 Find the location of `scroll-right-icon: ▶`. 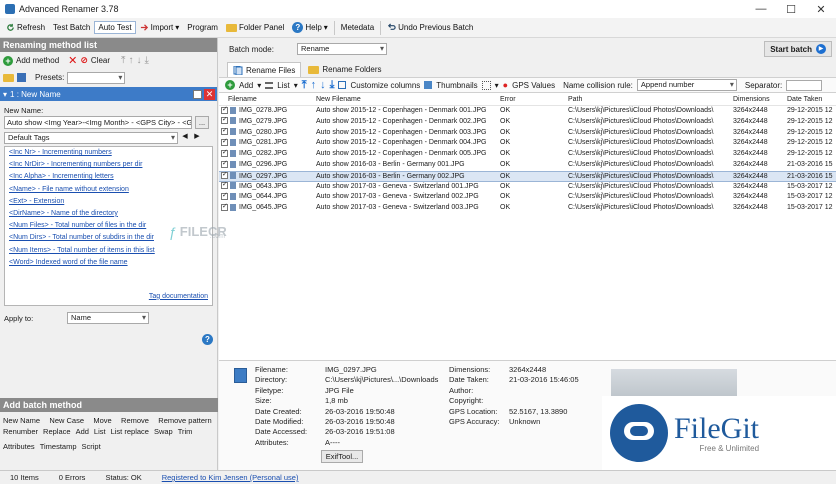

scroll-right-icon: ▶ is located at coordinates (197, 138).